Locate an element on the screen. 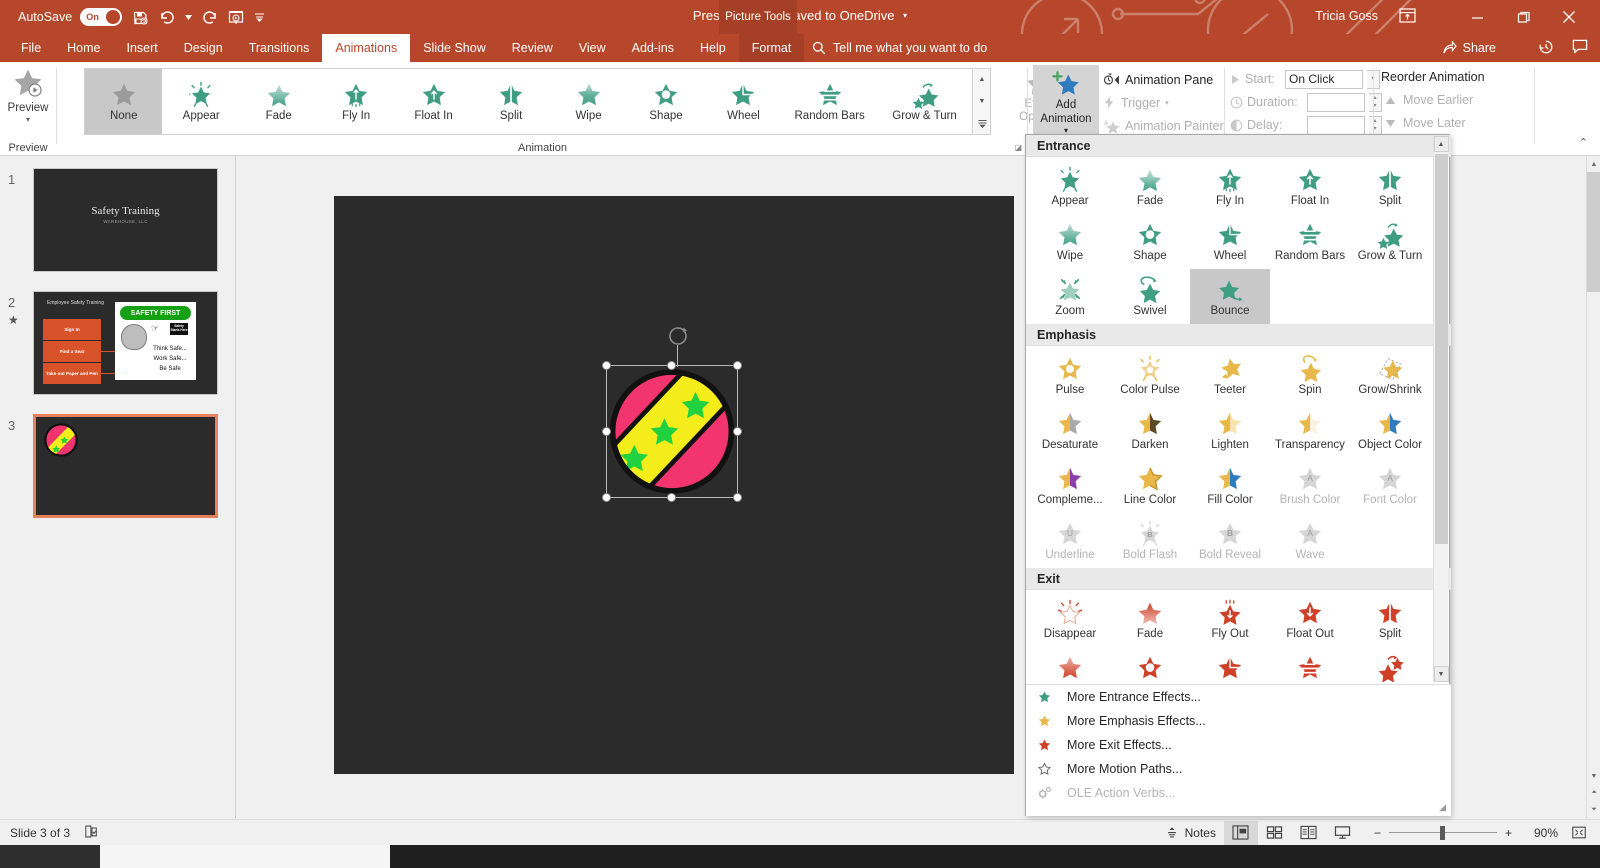 Image resolution: width=1600 pixels, height=868 pixels. undo-dropdown-icon is located at coordinates (188, 17).